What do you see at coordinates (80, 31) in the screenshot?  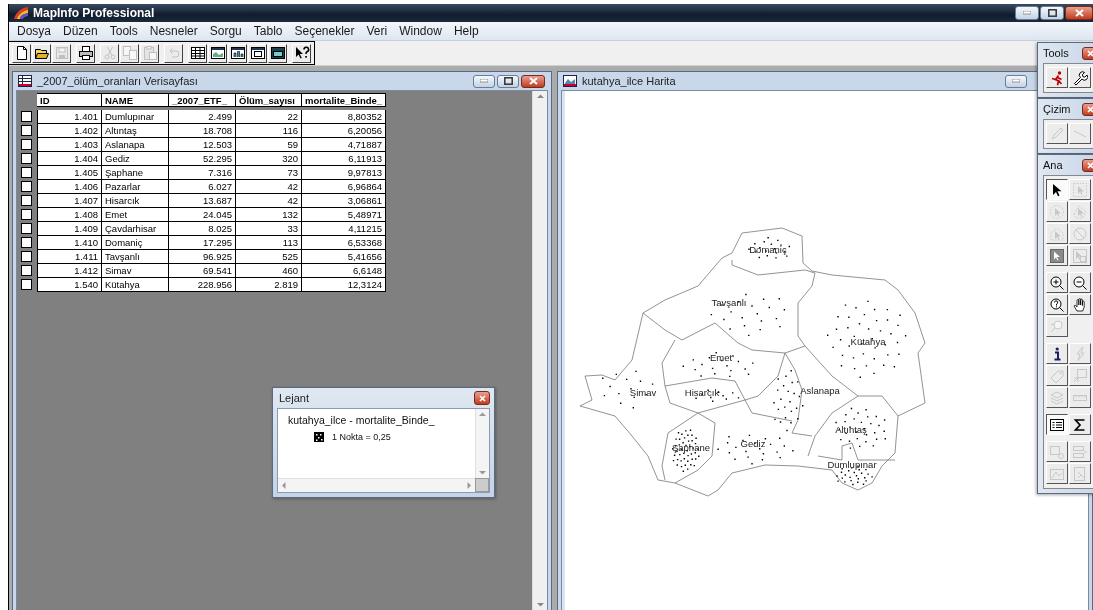 I see `menu-item: Düzen` at bounding box center [80, 31].